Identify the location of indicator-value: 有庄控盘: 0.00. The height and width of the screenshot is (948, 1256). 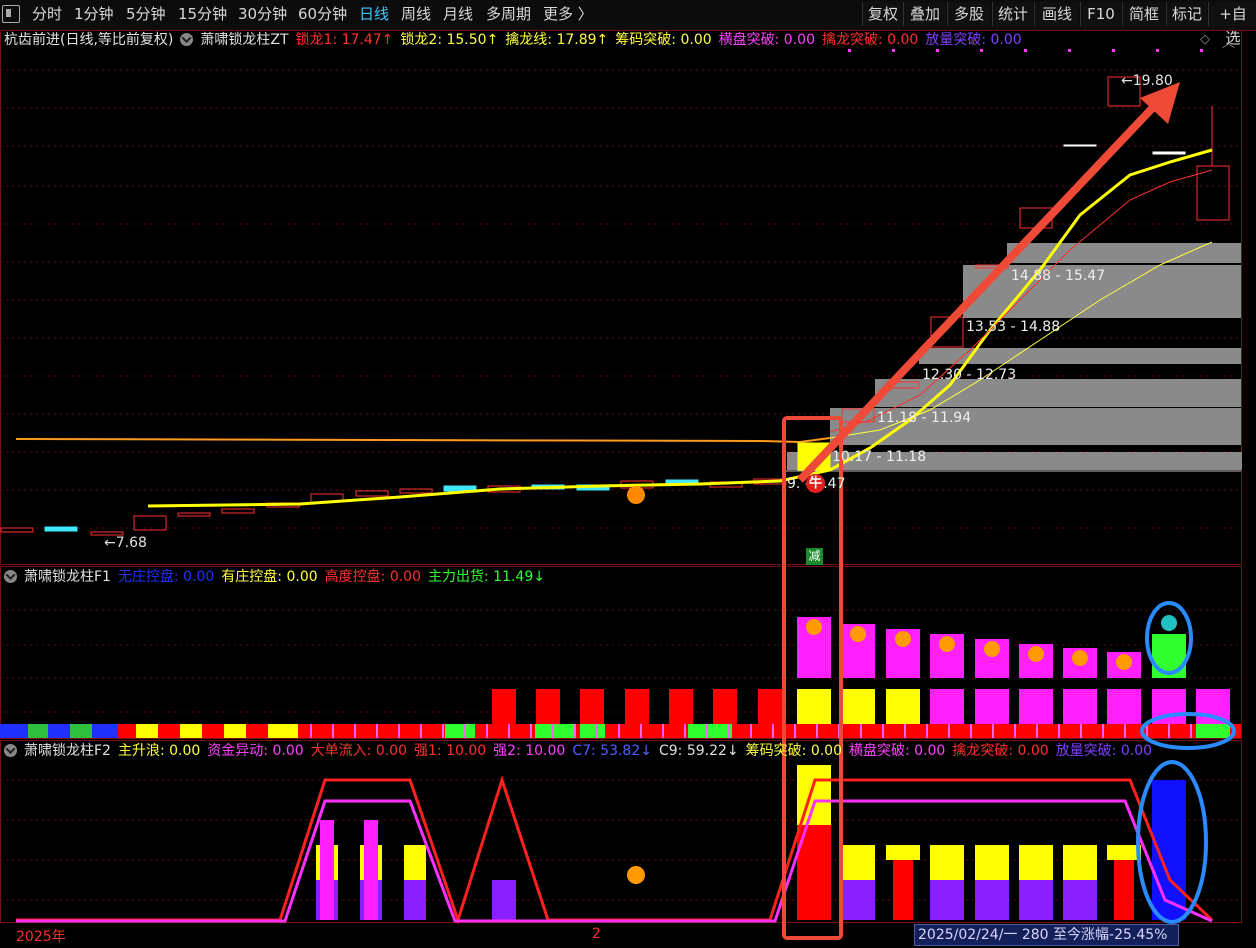
(269, 577).